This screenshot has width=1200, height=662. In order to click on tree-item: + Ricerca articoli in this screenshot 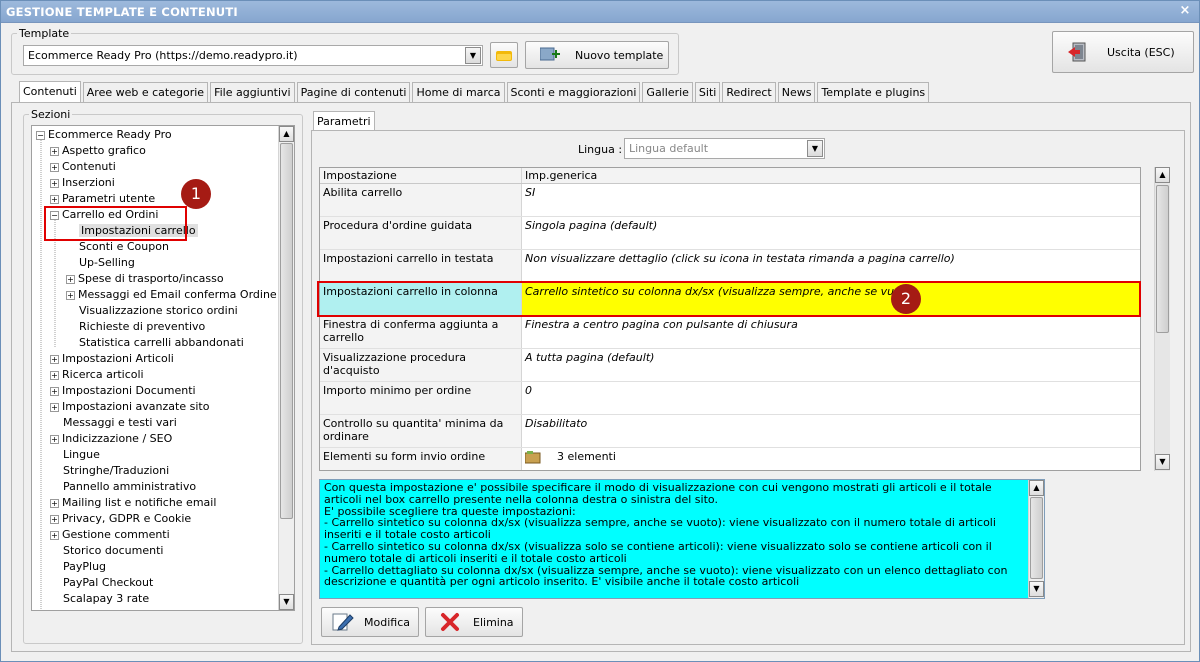, I will do `click(97, 375)`.